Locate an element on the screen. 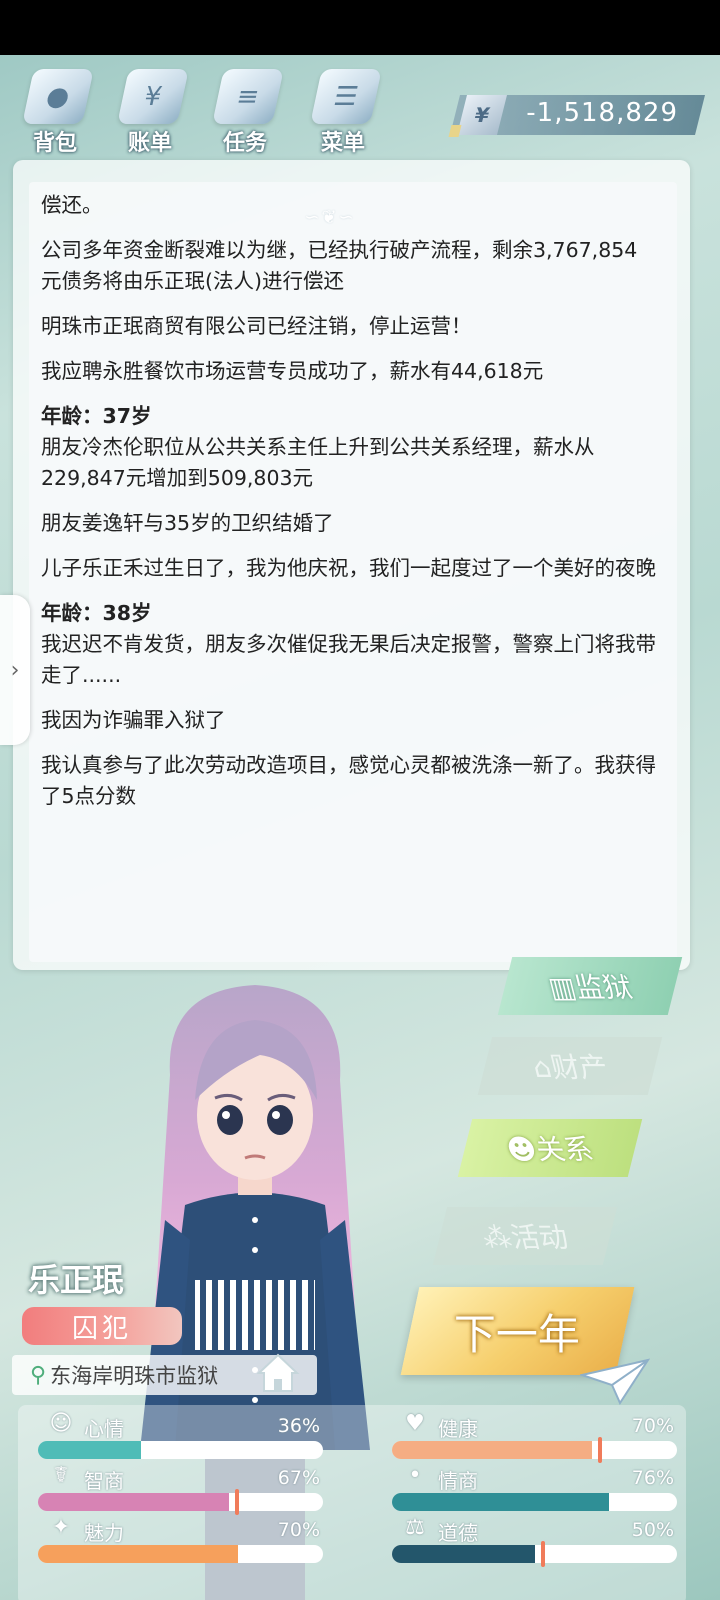  stat-percent: 76% is located at coordinates (652, 1478).